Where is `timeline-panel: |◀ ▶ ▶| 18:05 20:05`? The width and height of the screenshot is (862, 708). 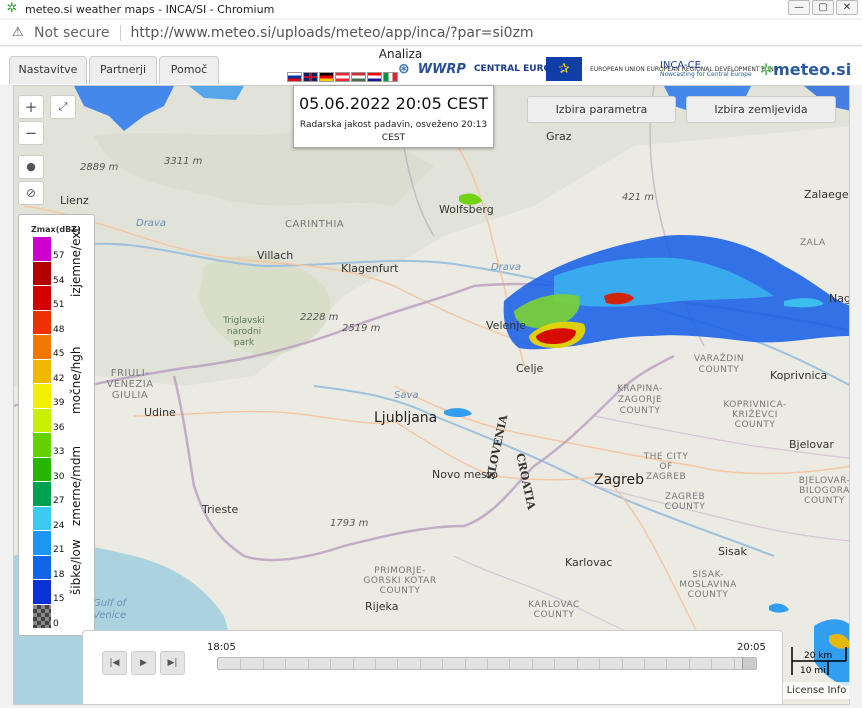 timeline-panel: |◀ ▶ ▶| 18:05 20:05 is located at coordinates (432, 667).